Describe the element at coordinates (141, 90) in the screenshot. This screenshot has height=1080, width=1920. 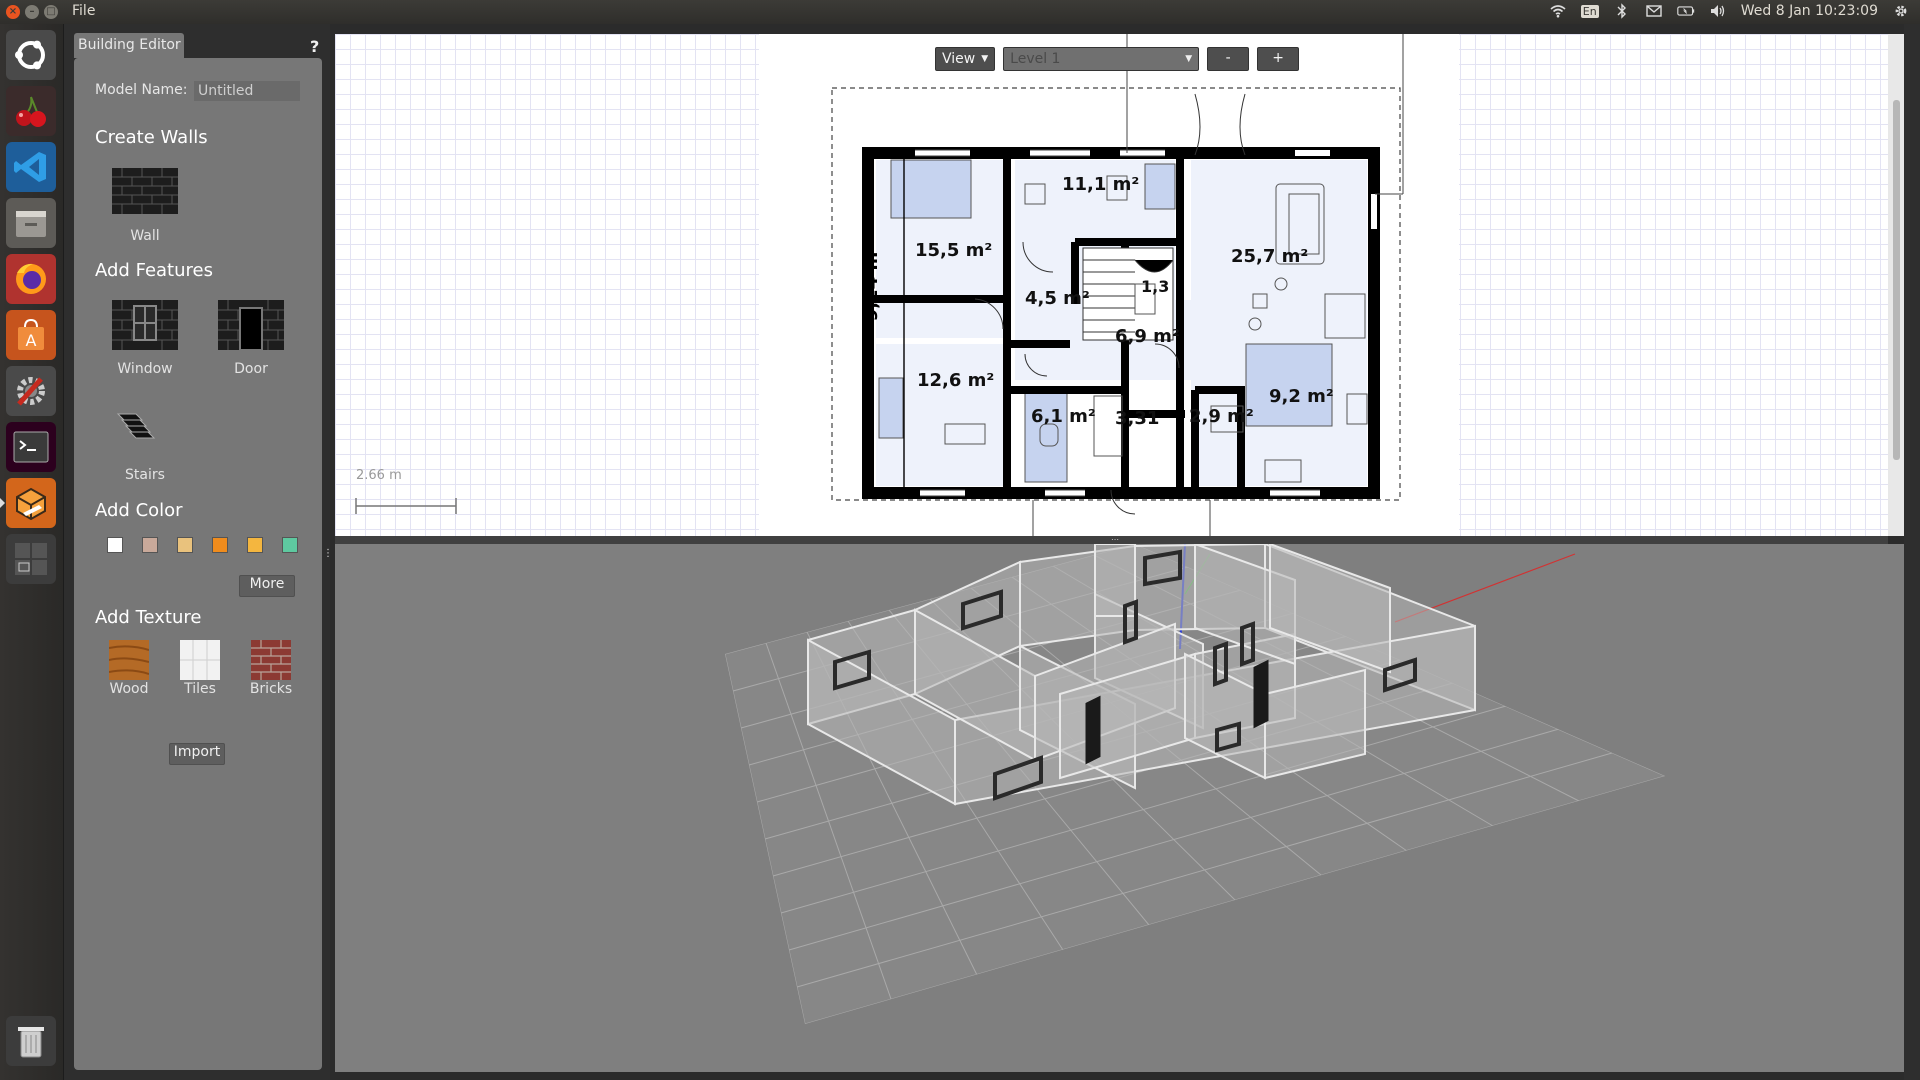
I see `model-name-label: Model Name:` at that location.